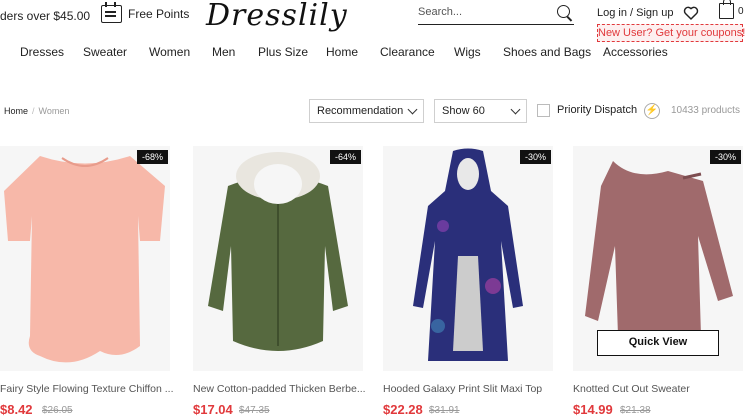 The height and width of the screenshot is (420, 750). What do you see at coordinates (635, 52) in the screenshot?
I see `nav-item-accessories: Accessories` at bounding box center [635, 52].